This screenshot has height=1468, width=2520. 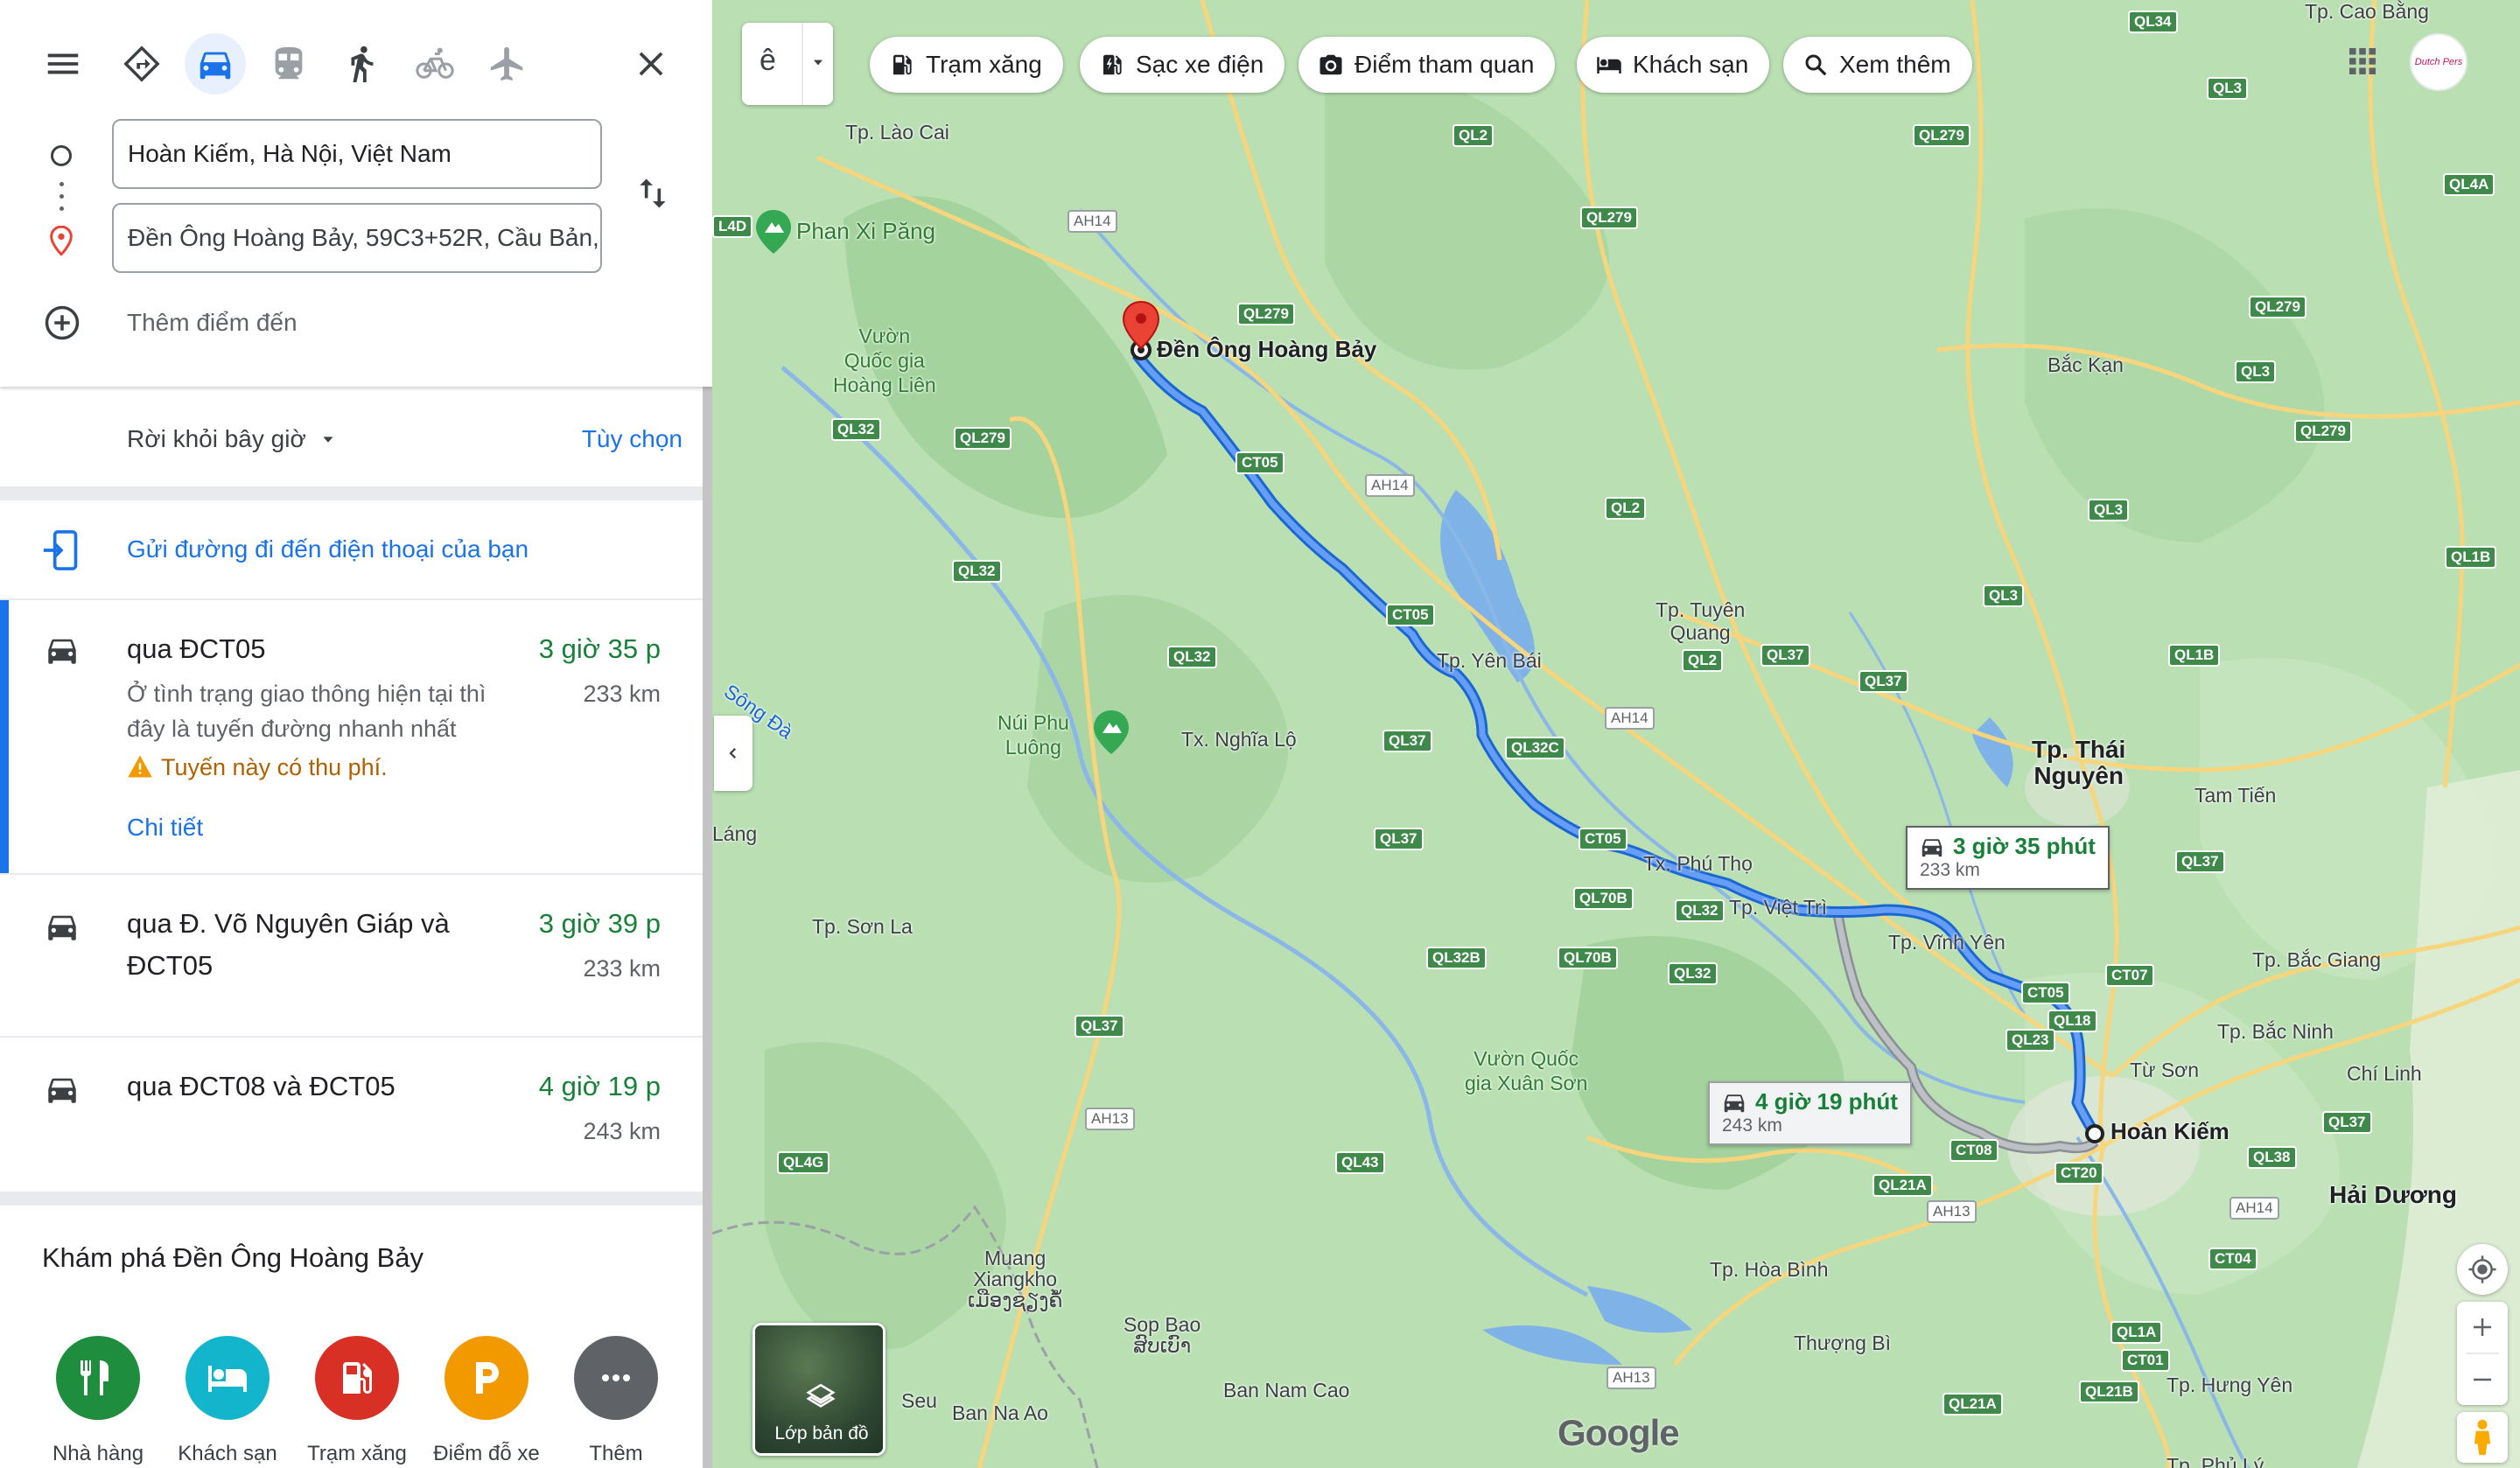 I want to click on apps-grid-icon, so click(x=2362, y=61).